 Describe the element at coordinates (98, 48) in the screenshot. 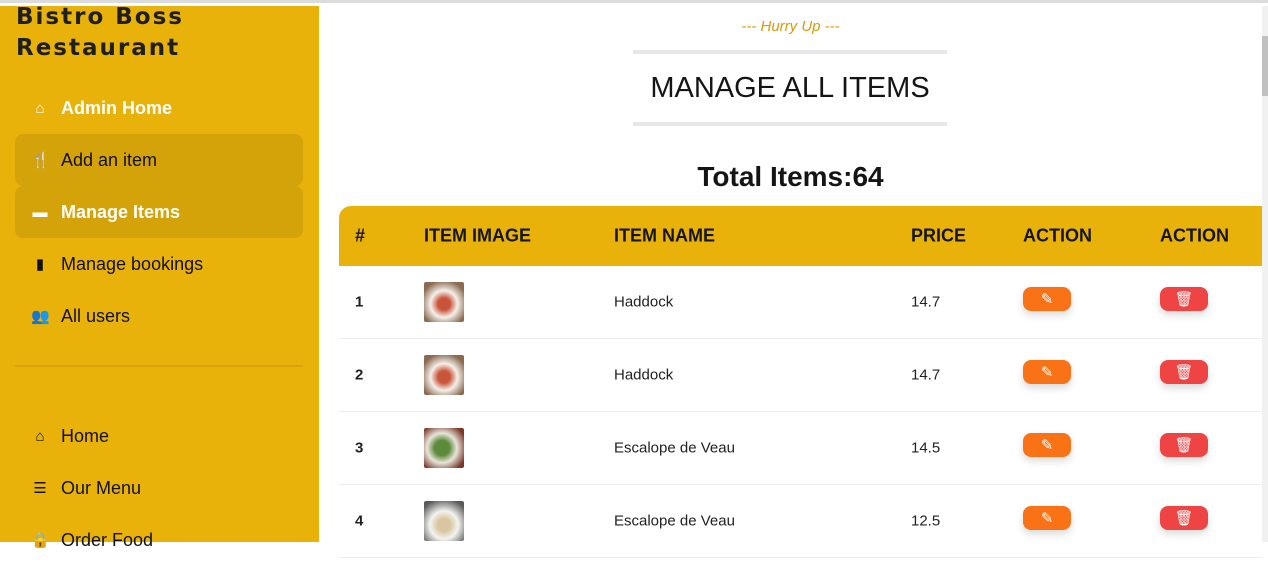

I see `brand-line-2: Restaurant` at that location.